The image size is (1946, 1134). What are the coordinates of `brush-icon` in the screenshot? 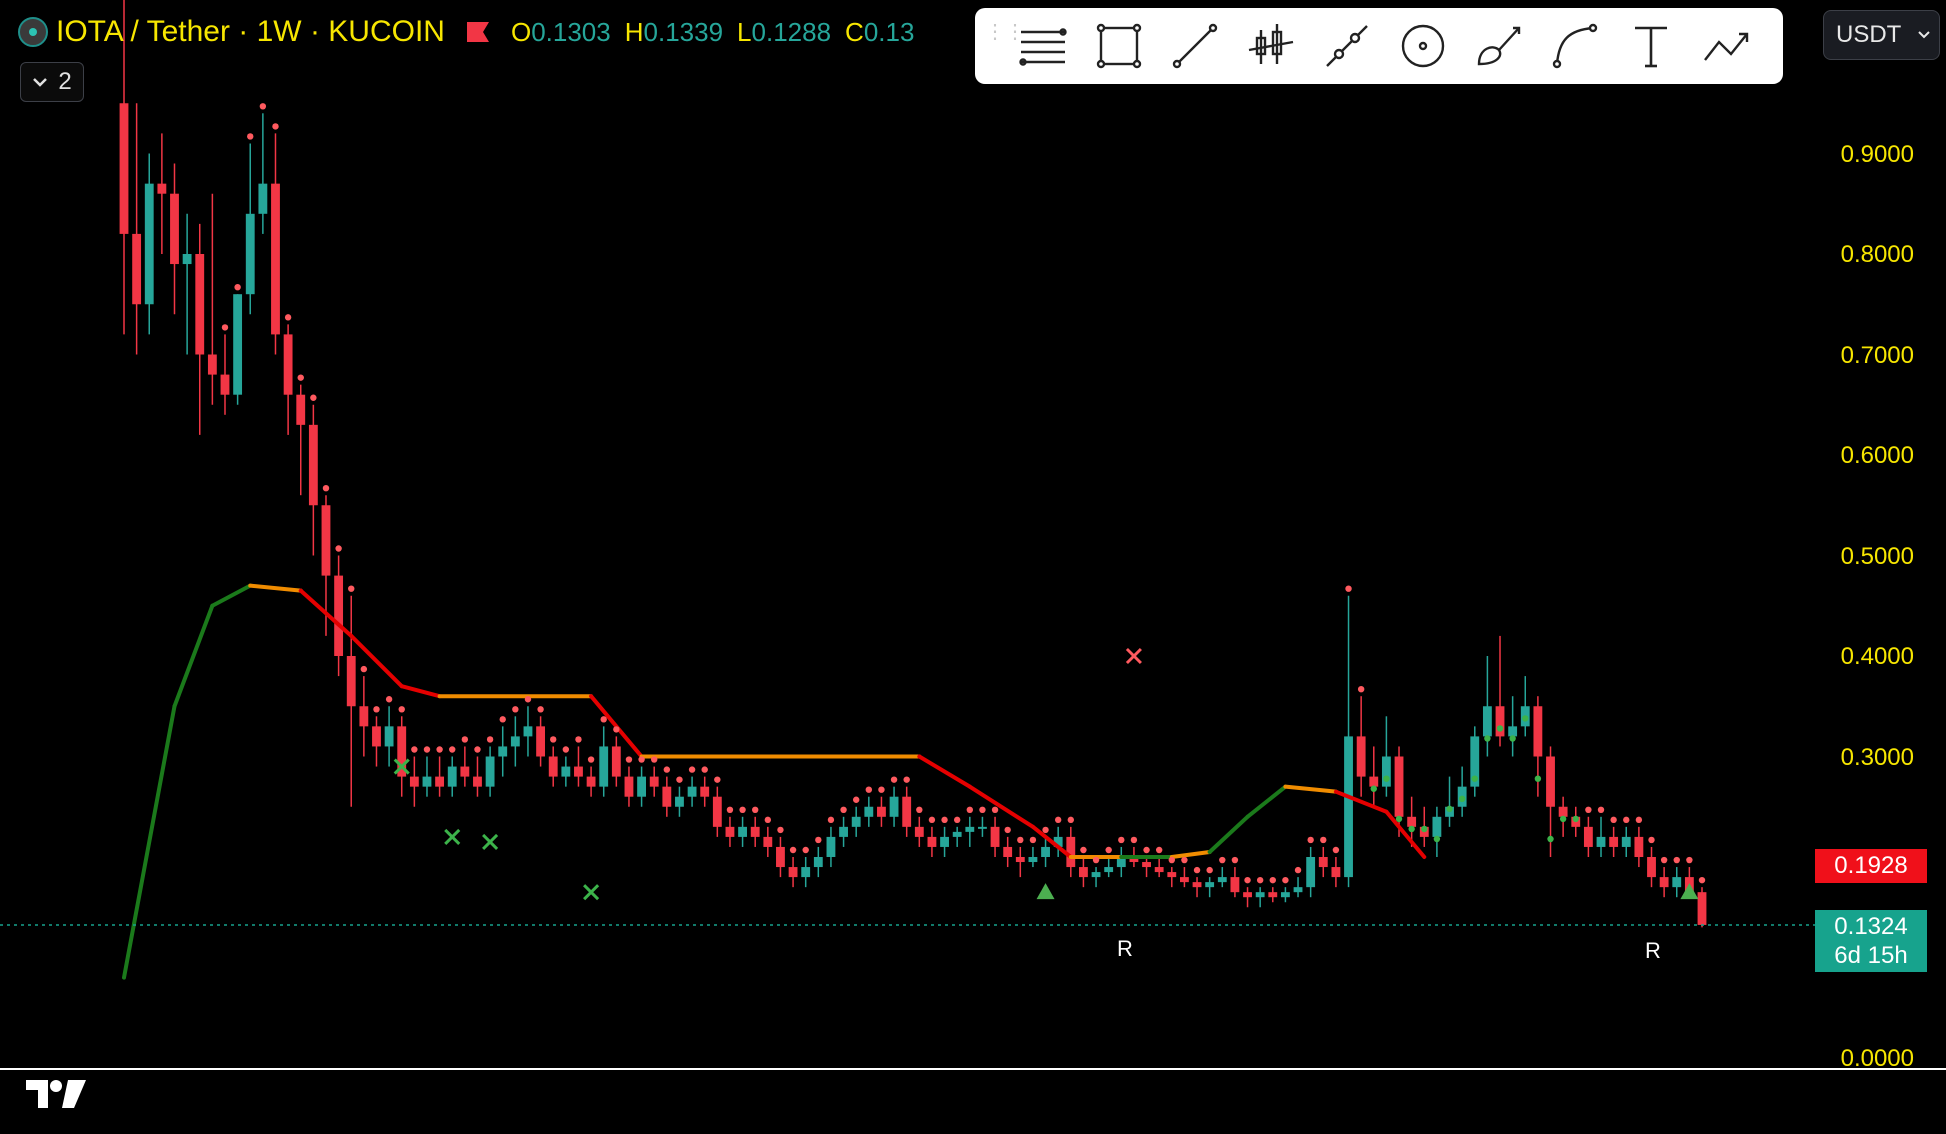 It's located at (1499, 46).